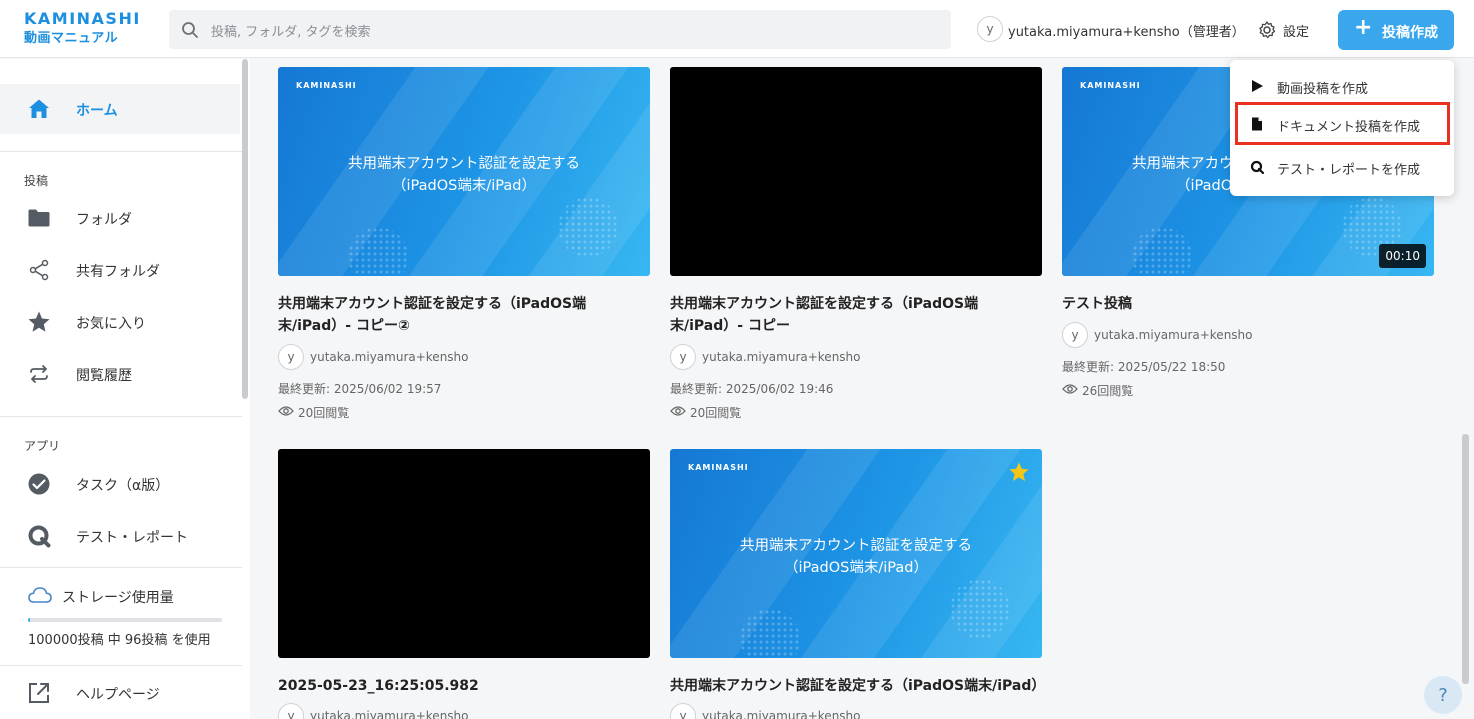 Image resolution: width=1474 pixels, height=719 pixels. What do you see at coordinates (291, 32) in the screenshot?
I see `search-placeholder: 投稿, フォルダ, タグを検索` at bounding box center [291, 32].